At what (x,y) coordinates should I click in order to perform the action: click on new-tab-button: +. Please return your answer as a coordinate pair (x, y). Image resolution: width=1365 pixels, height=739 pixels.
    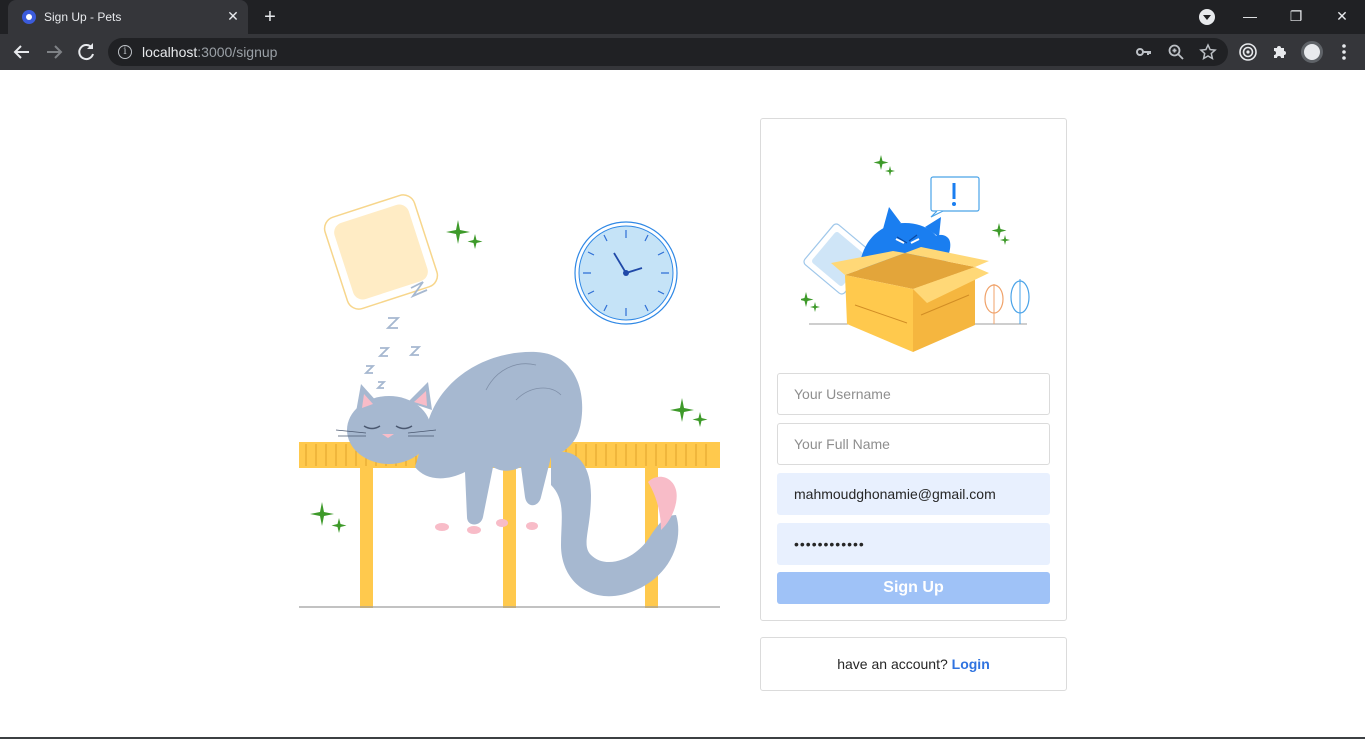
    Looking at the image, I should click on (270, 17).